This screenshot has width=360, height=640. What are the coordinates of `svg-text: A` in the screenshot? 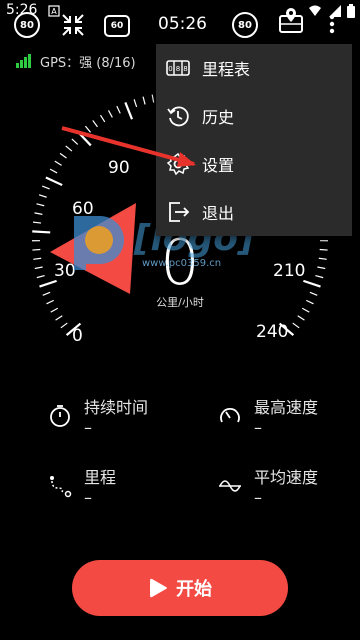 It's located at (54, 11).